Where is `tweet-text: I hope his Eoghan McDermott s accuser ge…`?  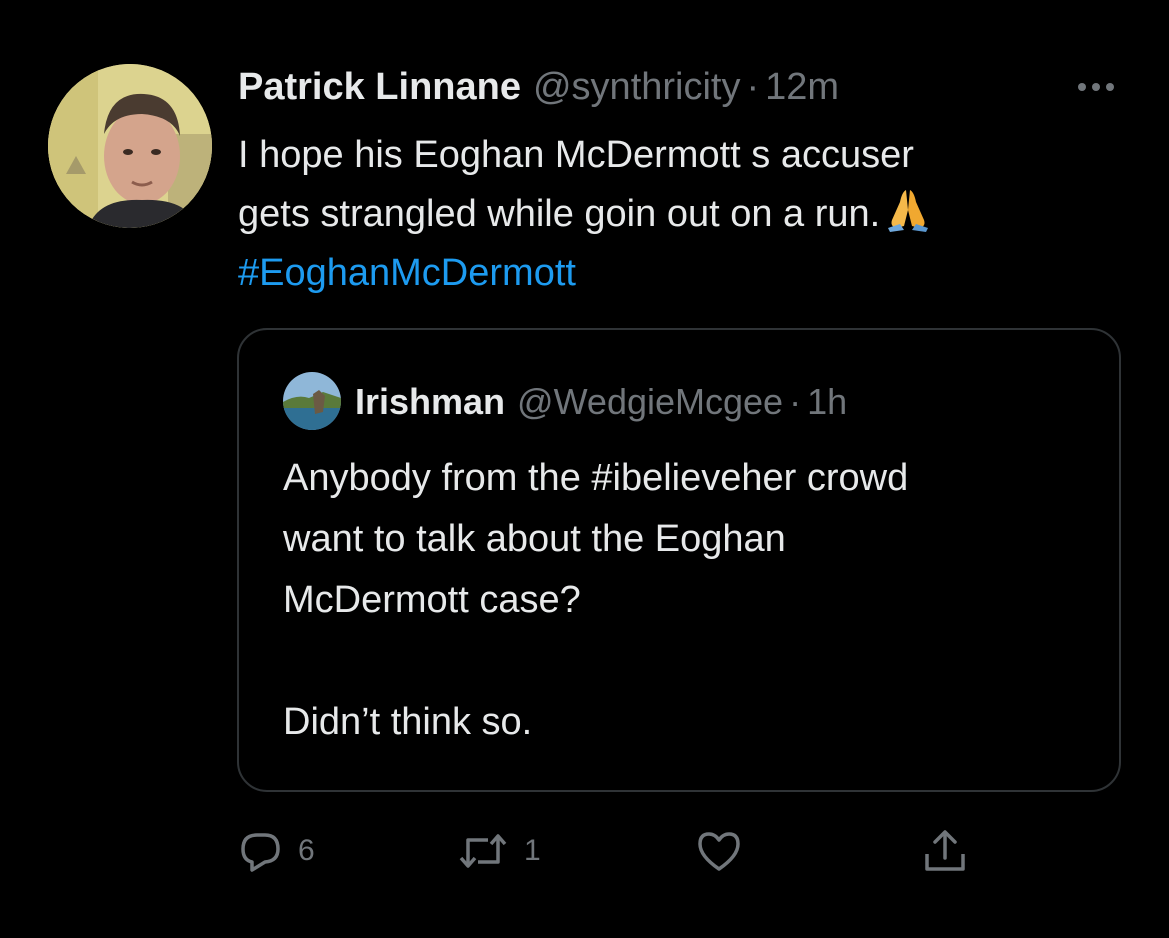
tweet-text: I hope his Eoghan McDermott s accuser ge… is located at coordinates (688, 214).